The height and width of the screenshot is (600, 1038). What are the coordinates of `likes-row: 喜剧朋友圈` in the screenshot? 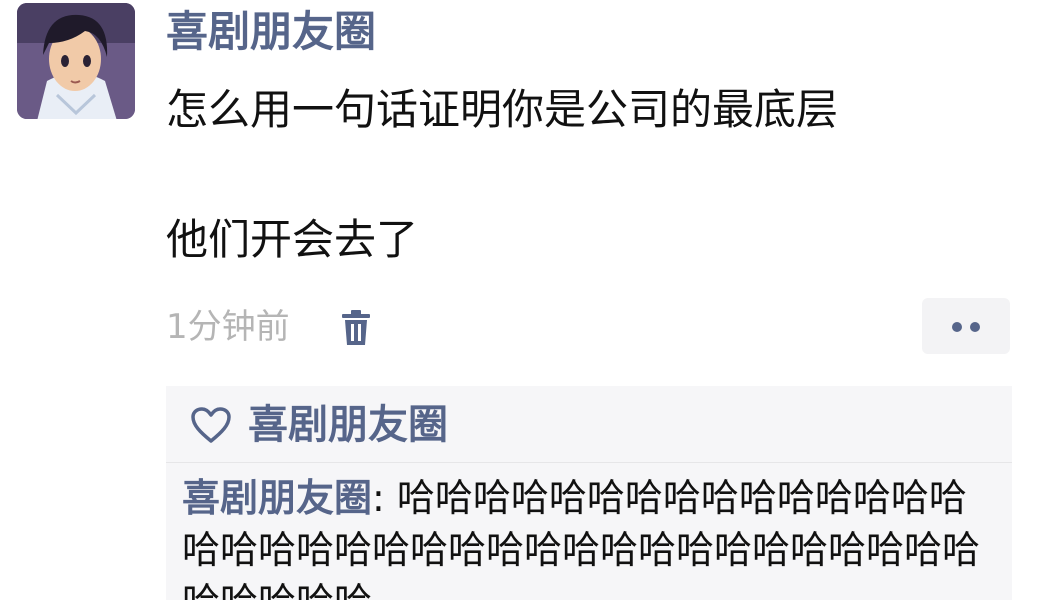 It's located at (589, 424).